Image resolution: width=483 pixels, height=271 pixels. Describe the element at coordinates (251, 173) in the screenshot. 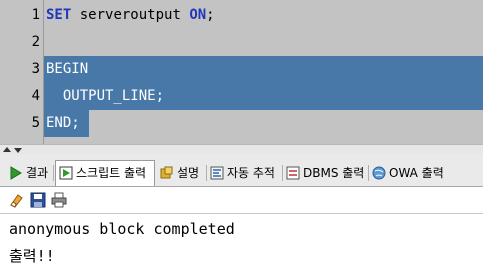

I see `tab-label: 자동 추적` at that location.